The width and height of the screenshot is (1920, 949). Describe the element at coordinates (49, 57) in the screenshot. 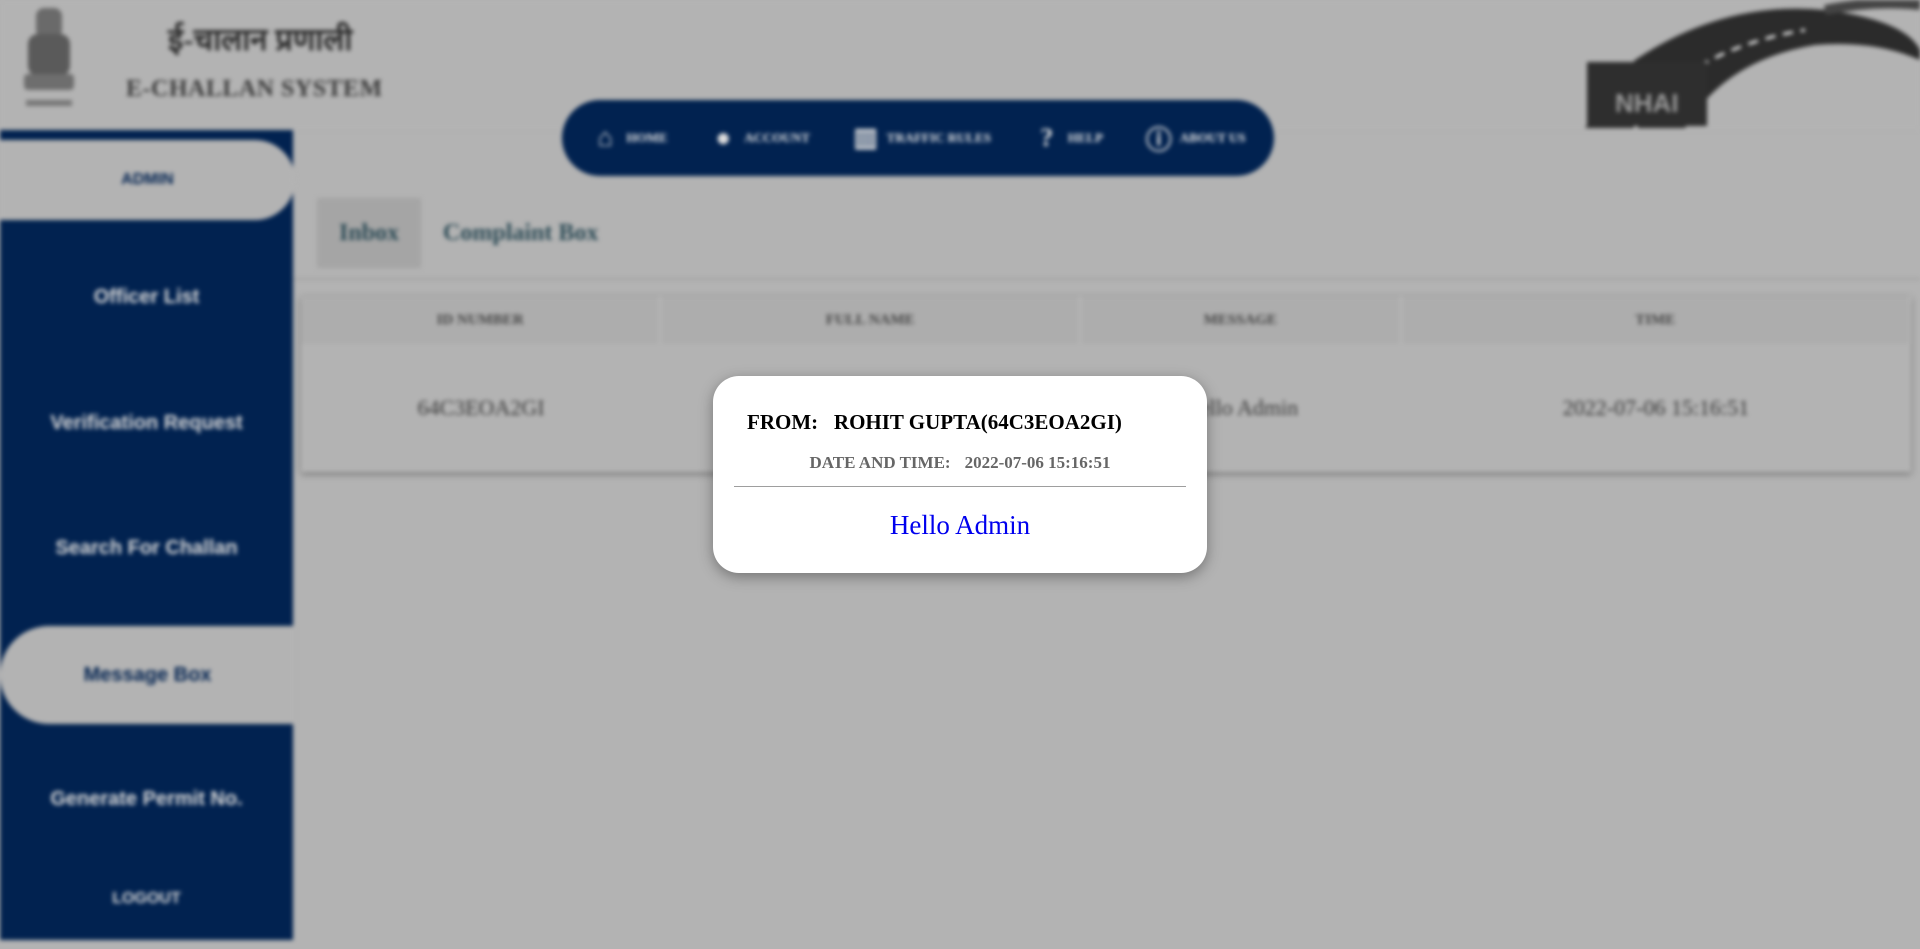

I see `national-emblem-icon` at that location.